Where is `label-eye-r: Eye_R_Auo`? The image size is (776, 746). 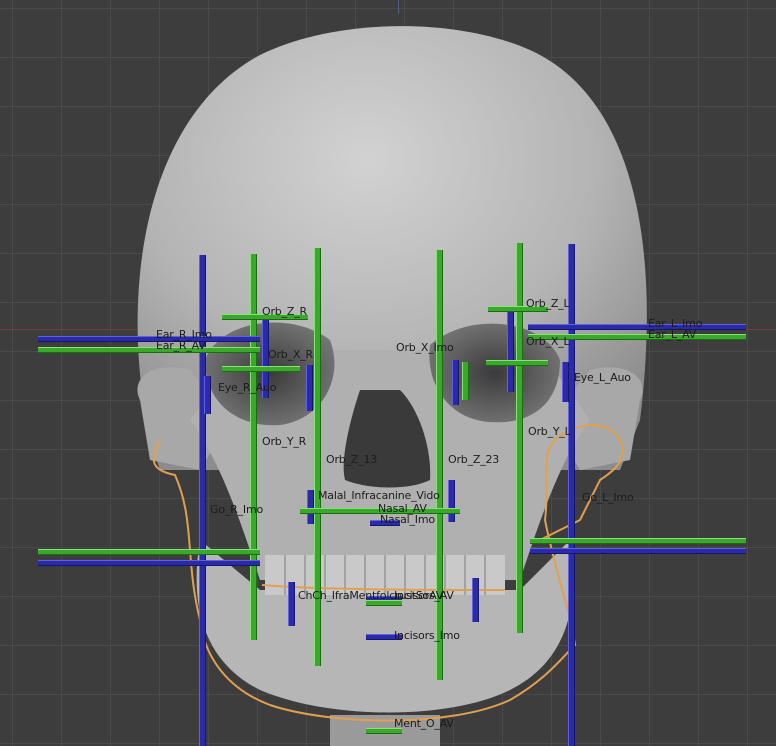 label-eye-r: Eye_R_Auo is located at coordinates (247, 387).